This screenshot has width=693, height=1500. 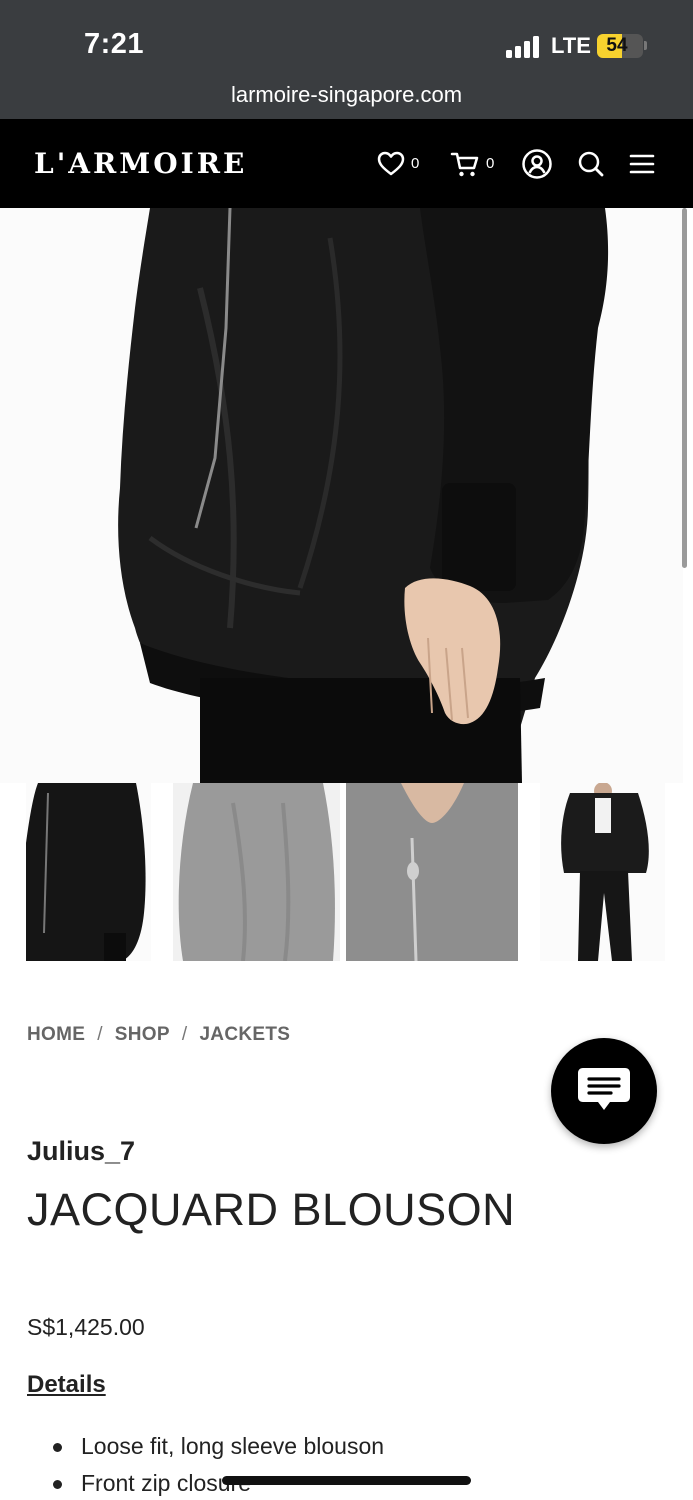 I want to click on details-heading: Details, so click(x=66, y=1384).